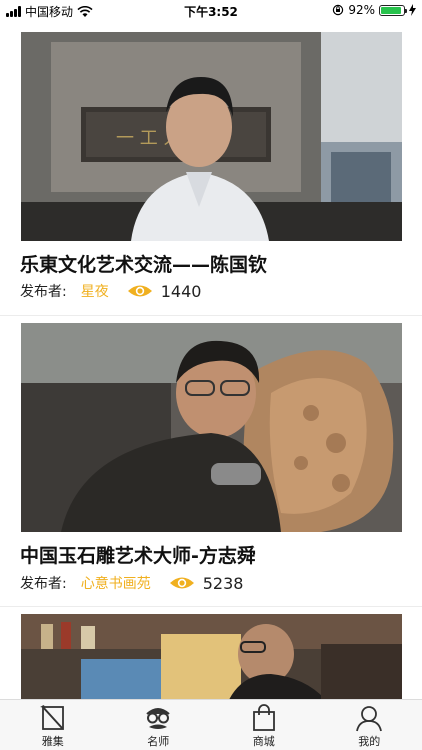 This screenshot has height=750, width=422. Describe the element at coordinates (369, 741) in the screenshot. I see `tab-label: 我的` at that location.